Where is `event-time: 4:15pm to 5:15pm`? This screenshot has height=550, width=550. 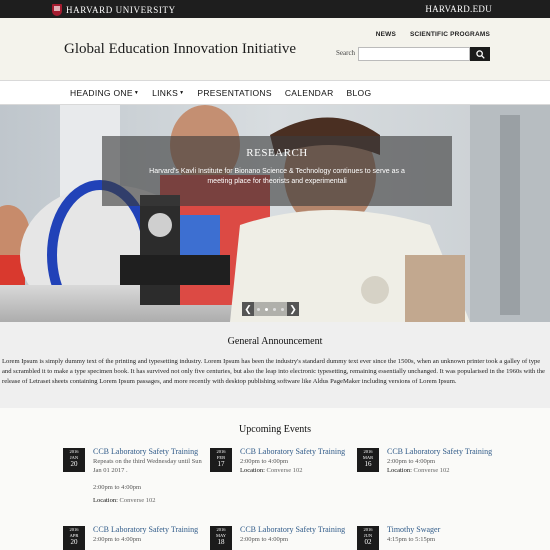
event-time: 4:15pm to 5:15pm is located at coordinates (411, 539).